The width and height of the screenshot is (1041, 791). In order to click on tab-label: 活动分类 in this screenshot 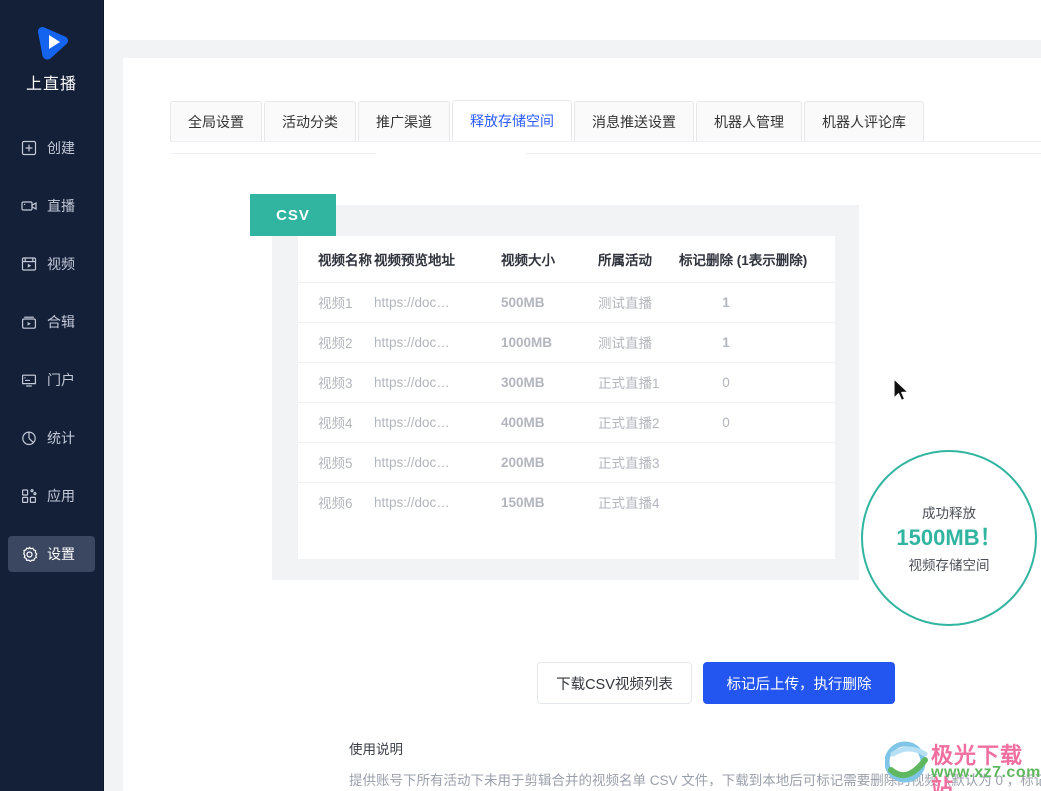, I will do `click(310, 121)`.